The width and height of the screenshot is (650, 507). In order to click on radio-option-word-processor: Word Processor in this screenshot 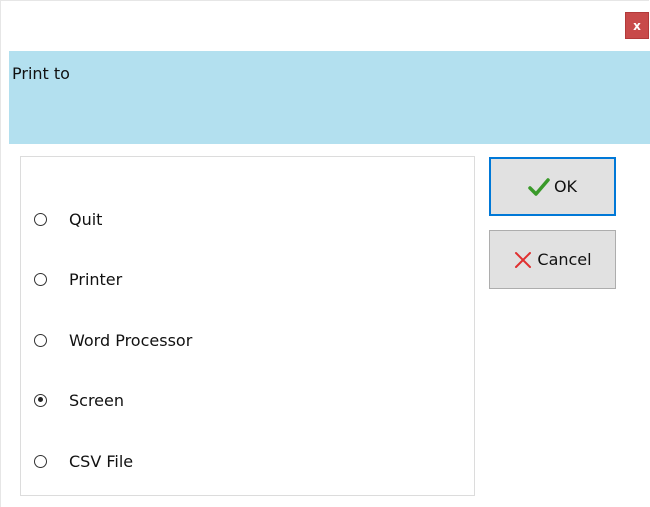, I will do `click(113, 340)`.